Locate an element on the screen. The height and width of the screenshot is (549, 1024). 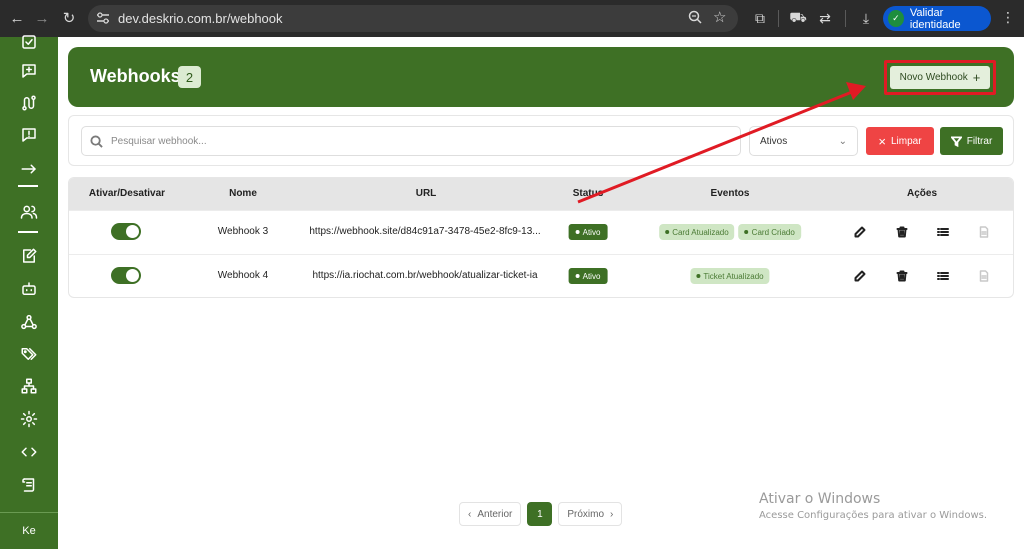
webhook-name: Webhook 4 is located at coordinates (243, 275).